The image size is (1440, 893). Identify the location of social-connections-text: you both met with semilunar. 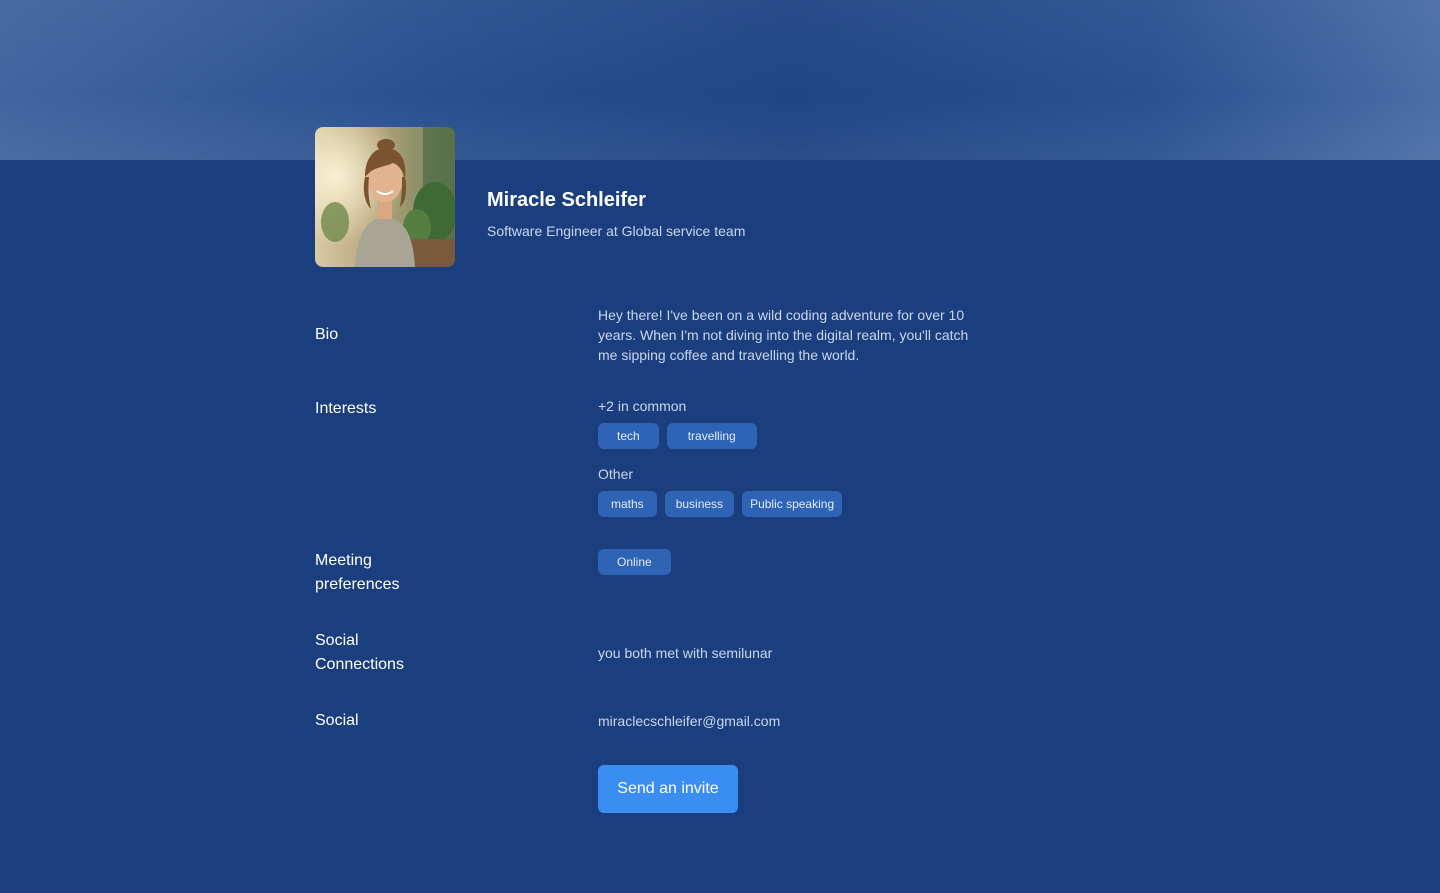
(685, 653).